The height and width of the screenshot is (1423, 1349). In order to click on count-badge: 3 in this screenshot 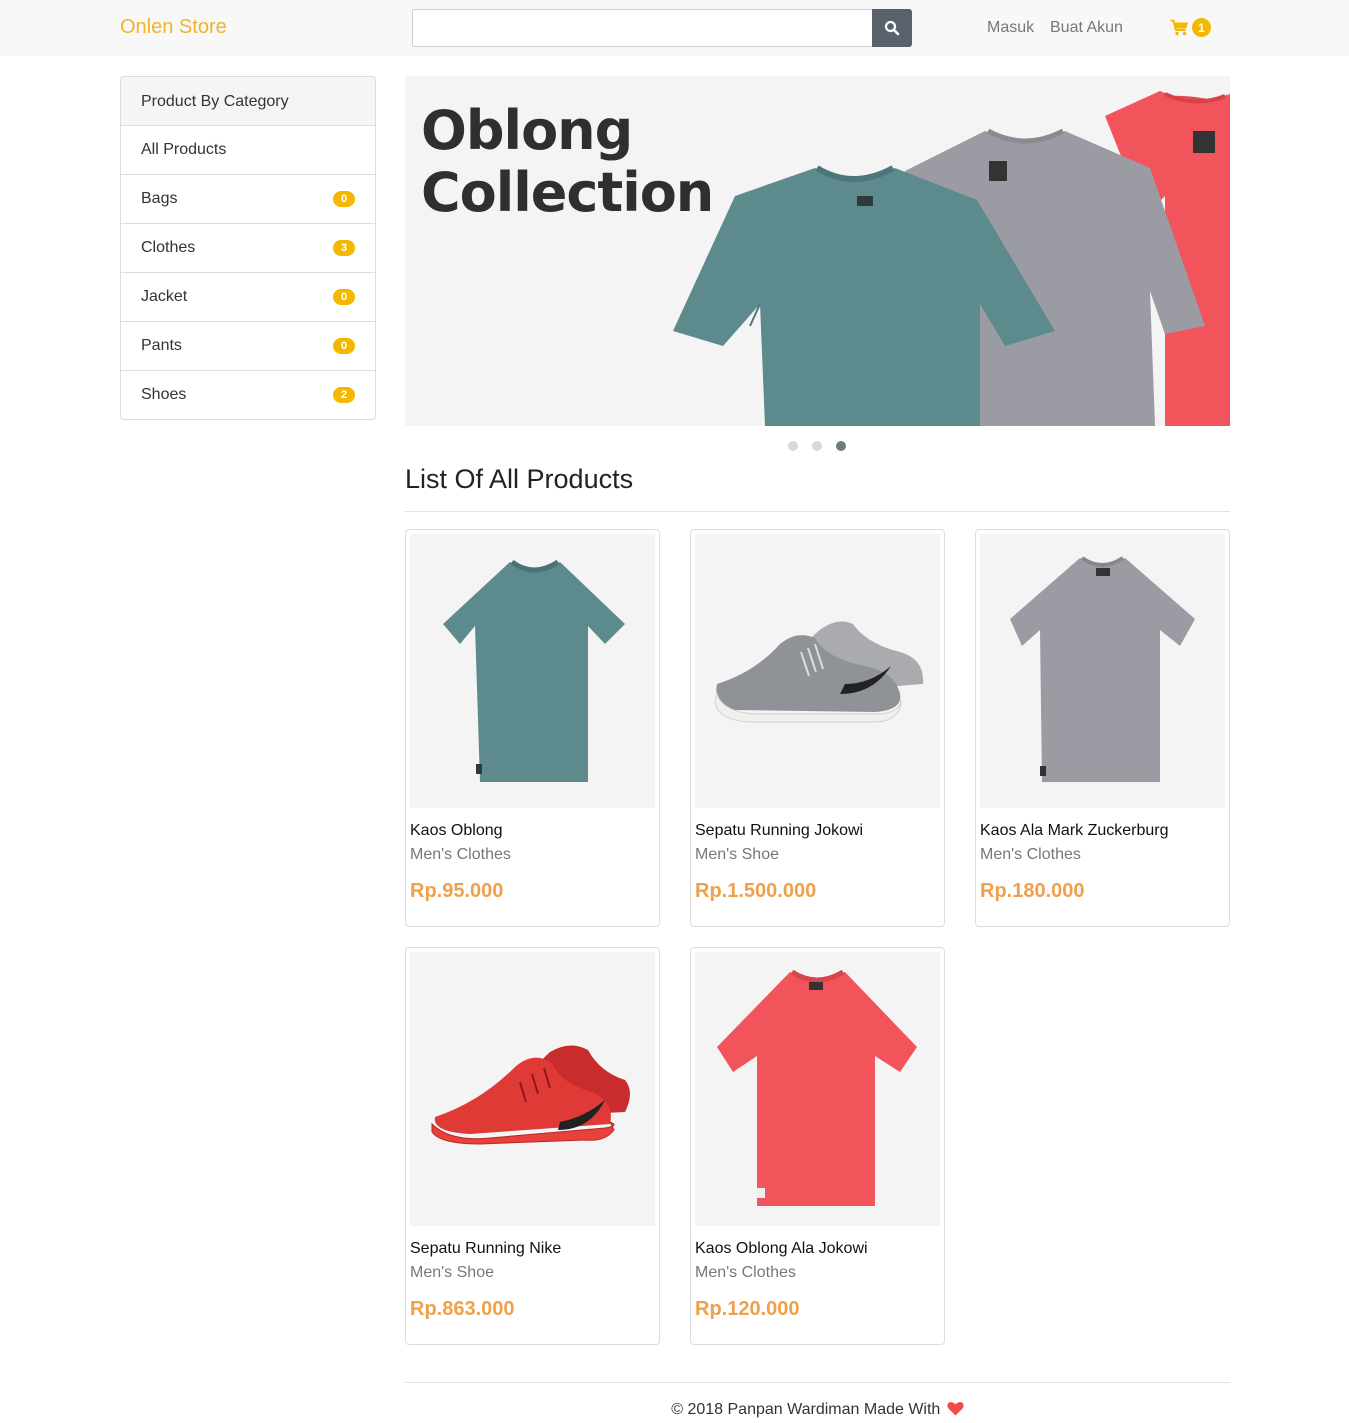, I will do `click(344, 248)`.